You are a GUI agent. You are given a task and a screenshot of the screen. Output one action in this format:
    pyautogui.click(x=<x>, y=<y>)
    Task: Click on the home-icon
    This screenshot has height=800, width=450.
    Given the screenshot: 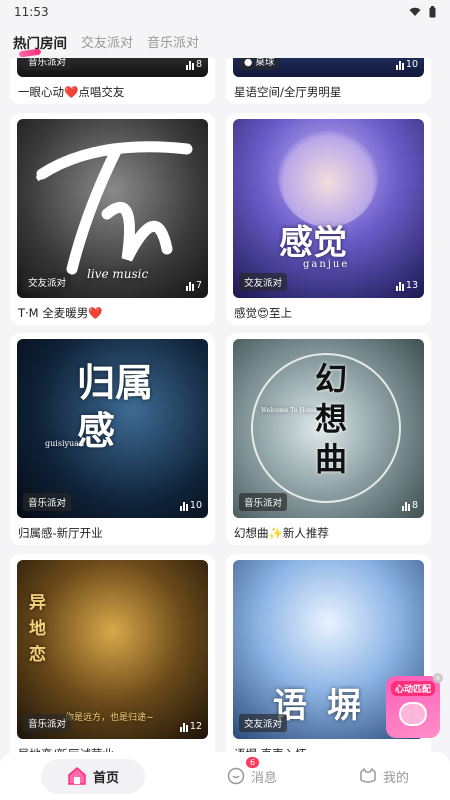 What is the action you would take?
    pyautogui.click(x=77, y=776)
    